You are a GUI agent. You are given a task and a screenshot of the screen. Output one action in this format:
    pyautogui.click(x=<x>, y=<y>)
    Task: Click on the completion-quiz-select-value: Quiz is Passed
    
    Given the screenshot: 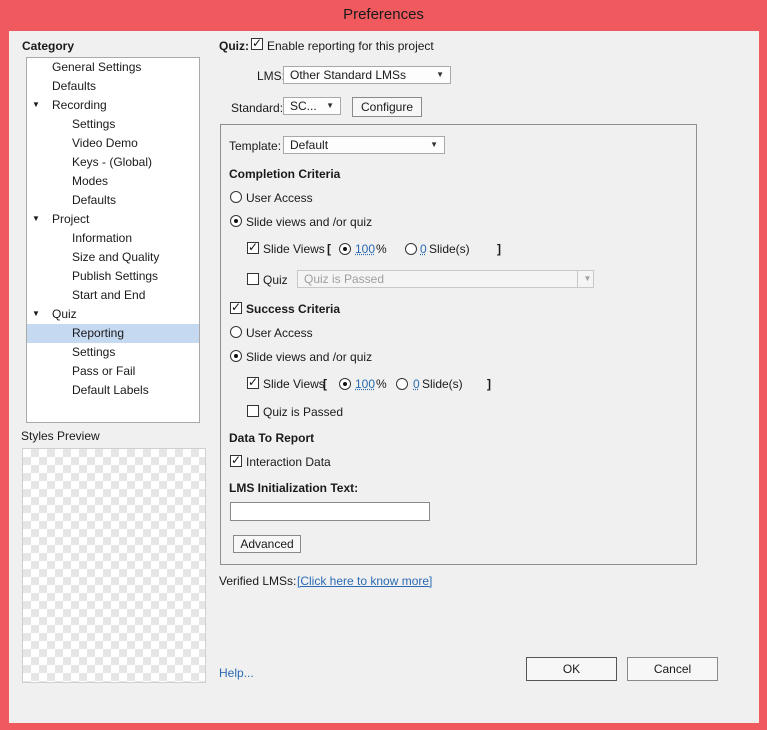 What is the action you would take?
    pyautogui.click(x=344, y=279)
    